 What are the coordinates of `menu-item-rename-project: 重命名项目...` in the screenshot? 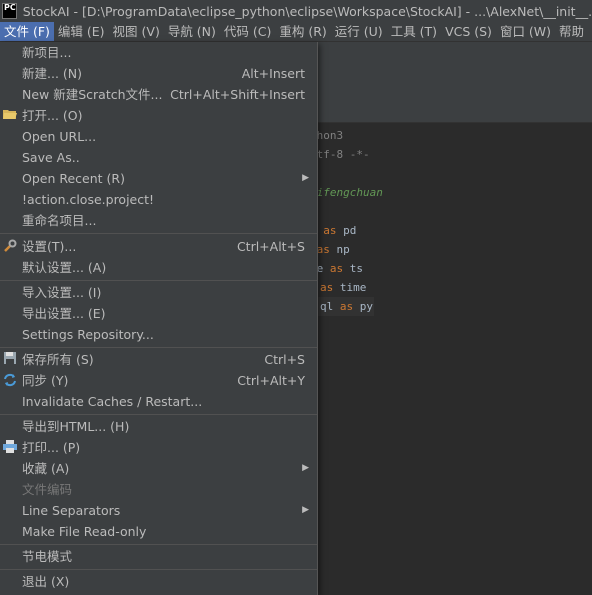 It's located at (158, 220).